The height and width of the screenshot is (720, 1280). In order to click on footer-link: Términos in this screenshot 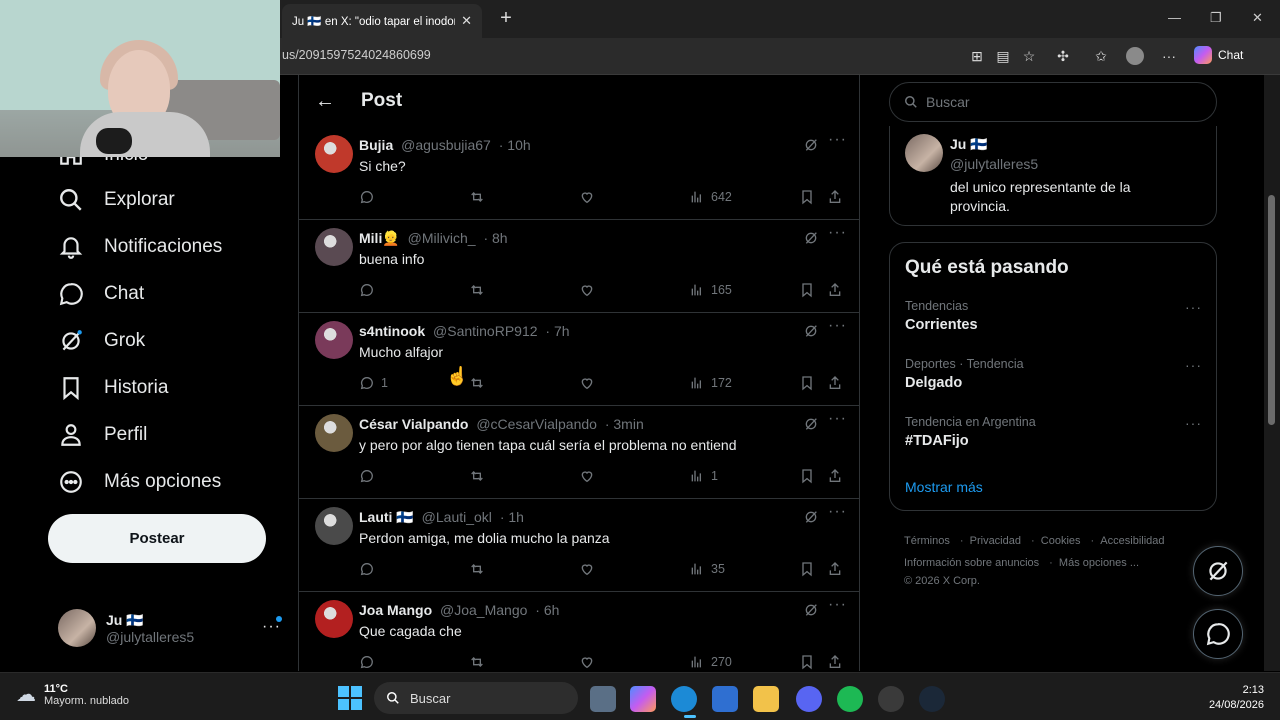, I will do `click(927, 541)`.